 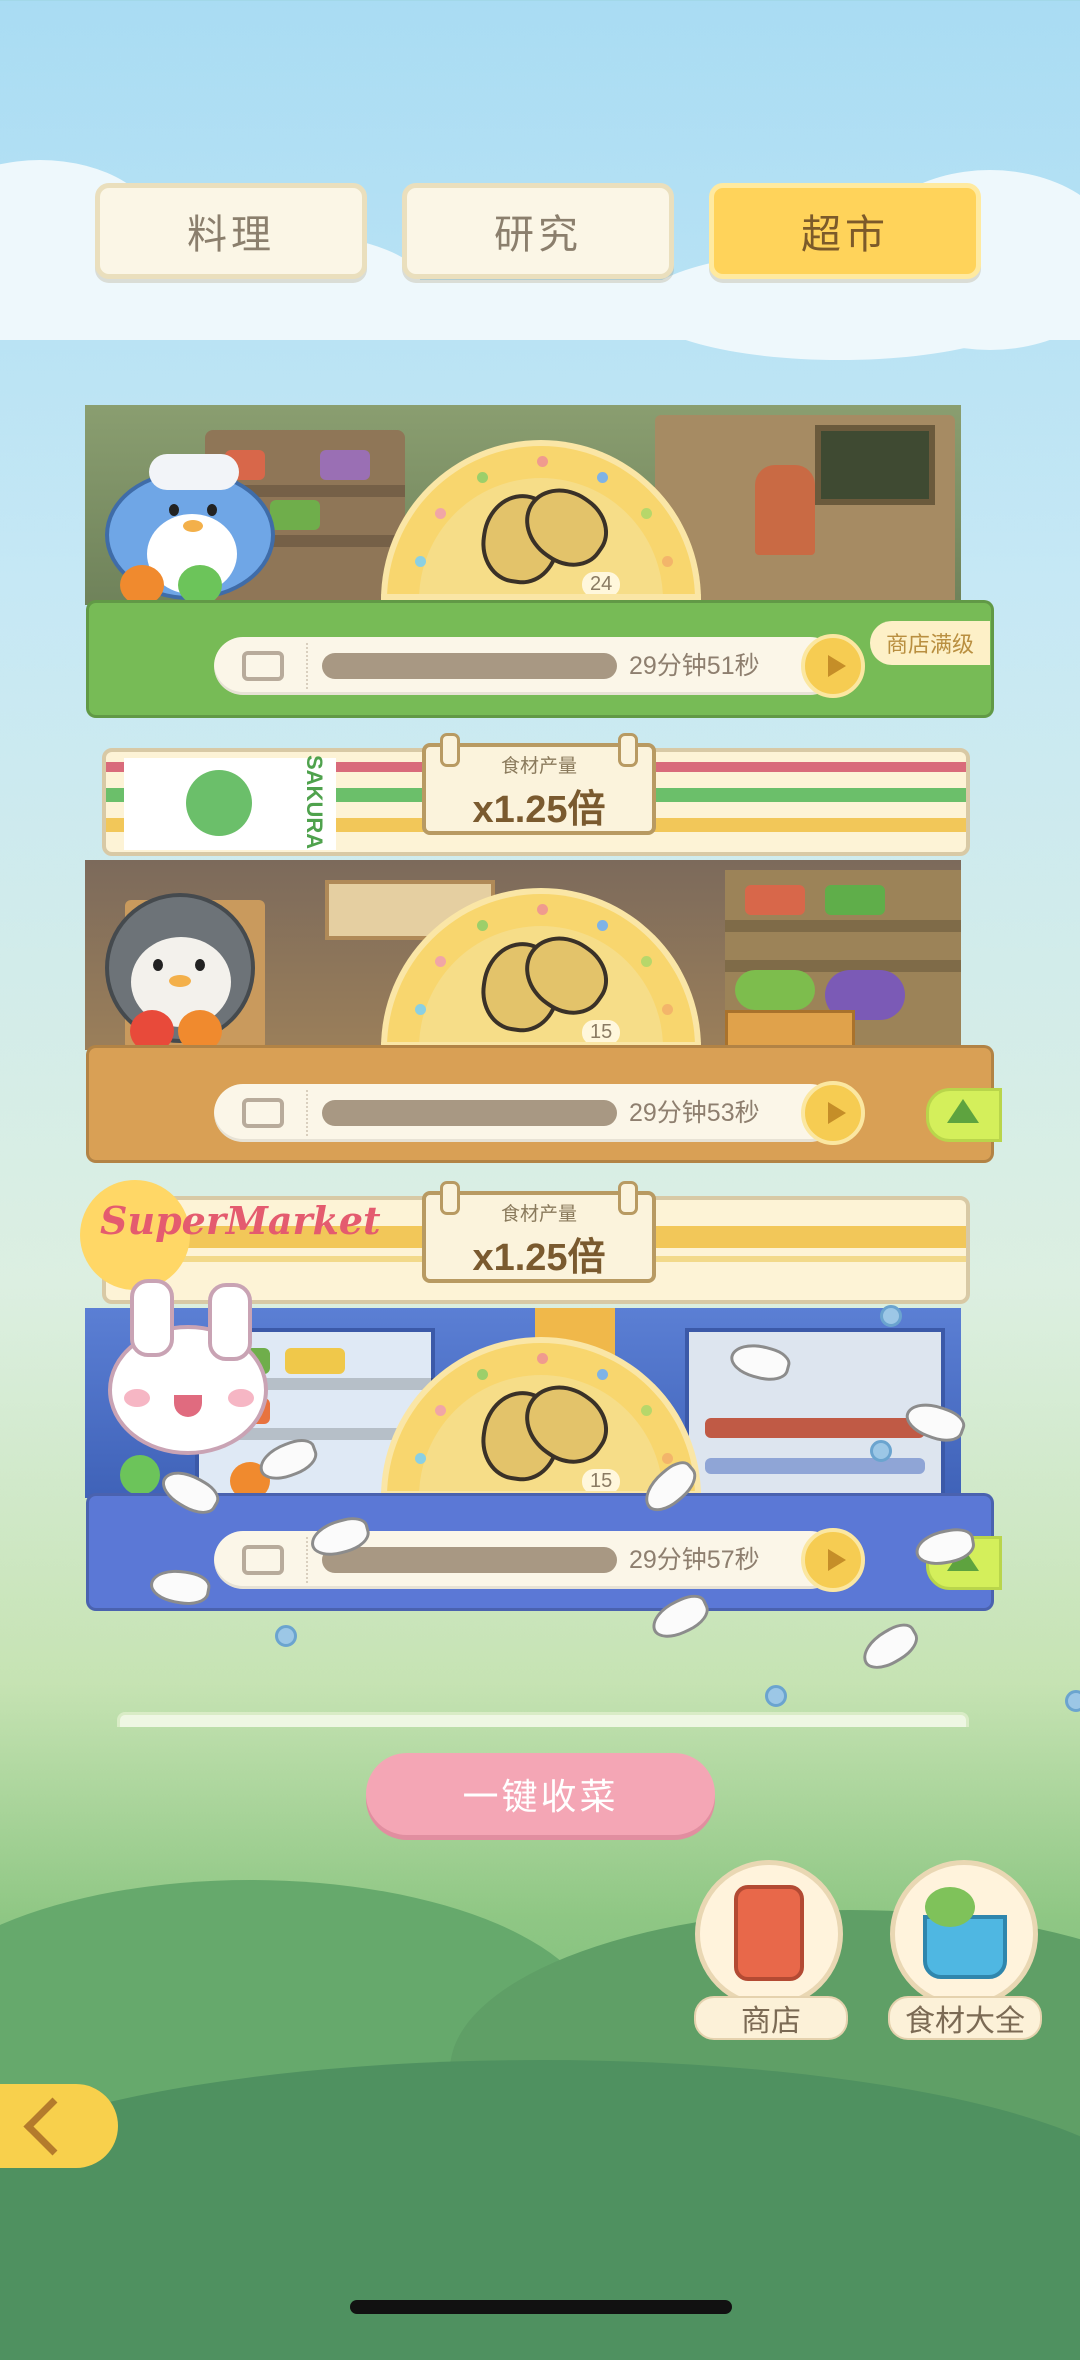 I want to click on ingredients-catalog-label: 食材大全, so click(x=965, y=2018).